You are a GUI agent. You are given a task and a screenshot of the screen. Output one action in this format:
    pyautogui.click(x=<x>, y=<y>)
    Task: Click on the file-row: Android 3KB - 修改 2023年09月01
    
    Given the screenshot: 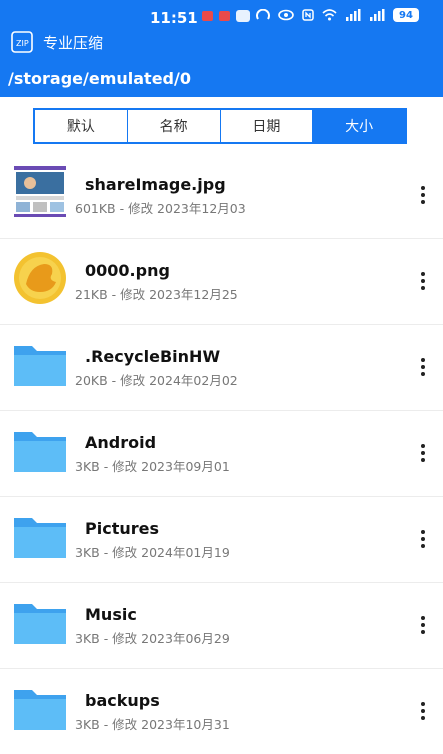 What is the action you would take?
    pyautogui.click(x=221, y=453)
    